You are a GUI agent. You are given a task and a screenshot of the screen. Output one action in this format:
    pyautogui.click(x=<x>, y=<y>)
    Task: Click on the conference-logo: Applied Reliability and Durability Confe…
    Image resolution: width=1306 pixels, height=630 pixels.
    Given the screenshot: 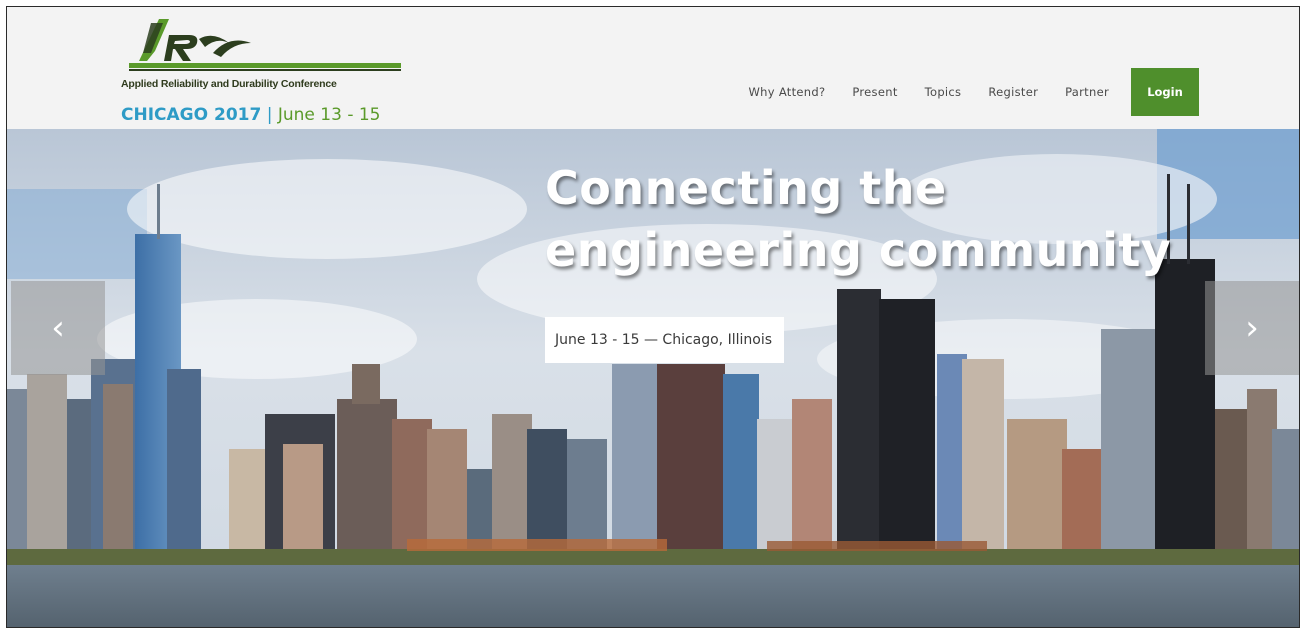 What is the action you would take?
    pyautogui.click(x=262, y=70)
    